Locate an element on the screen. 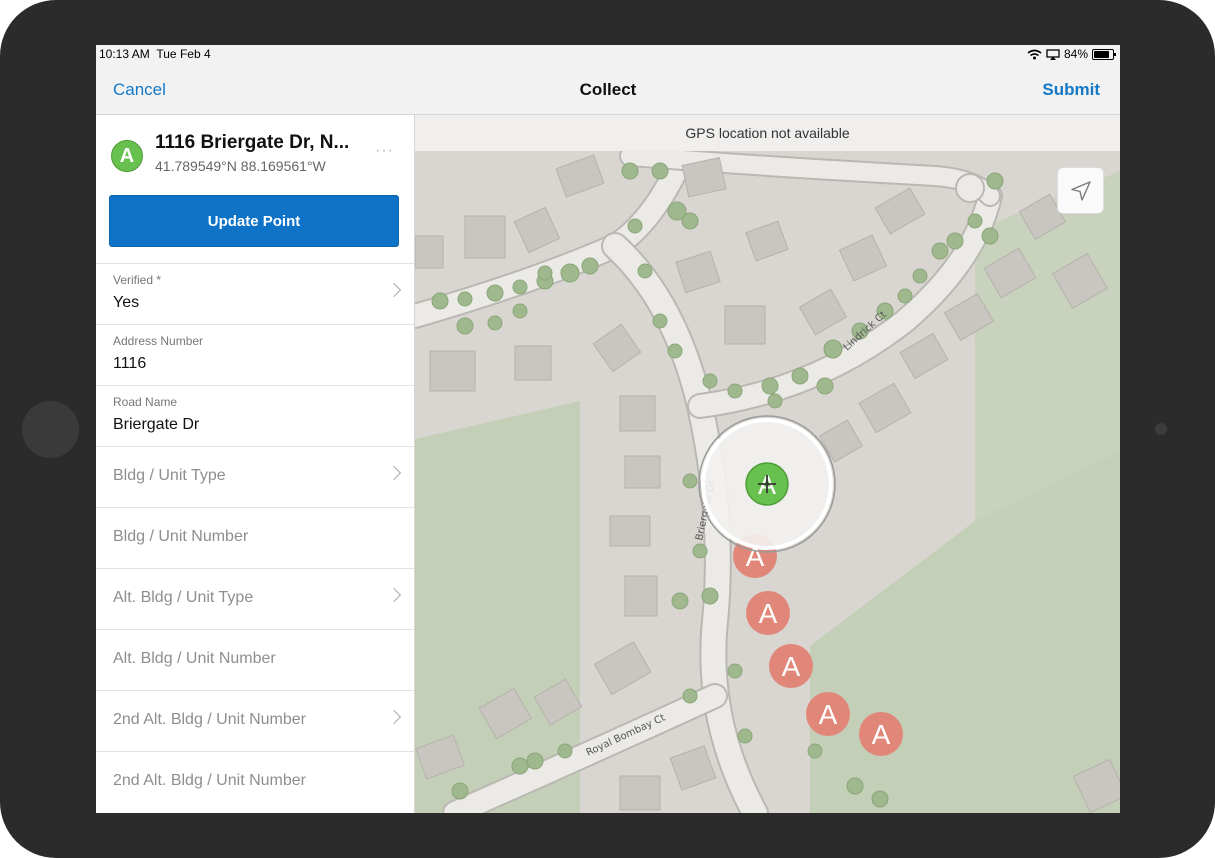 The image size is (1215, 858). form-field-row: Bldg / Unit Type is located at coordinates (255, 476).